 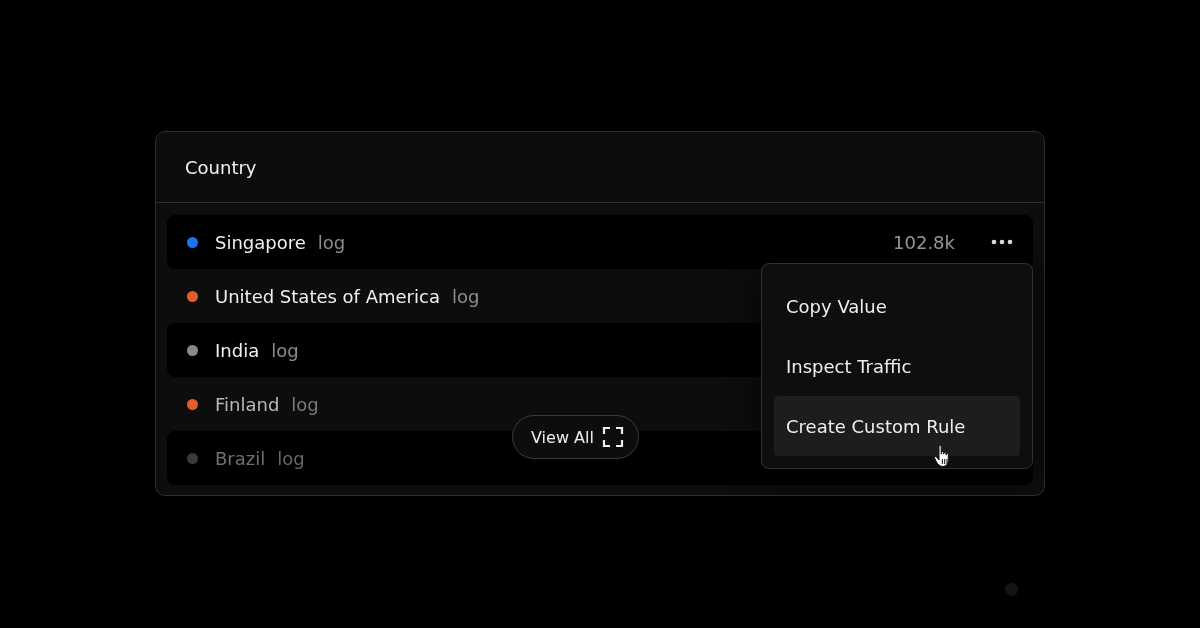 I want to click on country-name: India, so click(x=237, y=350).